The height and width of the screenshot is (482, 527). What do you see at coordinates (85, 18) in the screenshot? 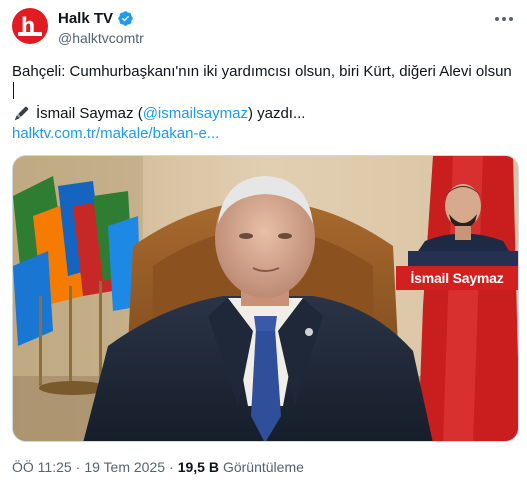
I see `display-name: Halk TV` at bounding box center [85, 18].